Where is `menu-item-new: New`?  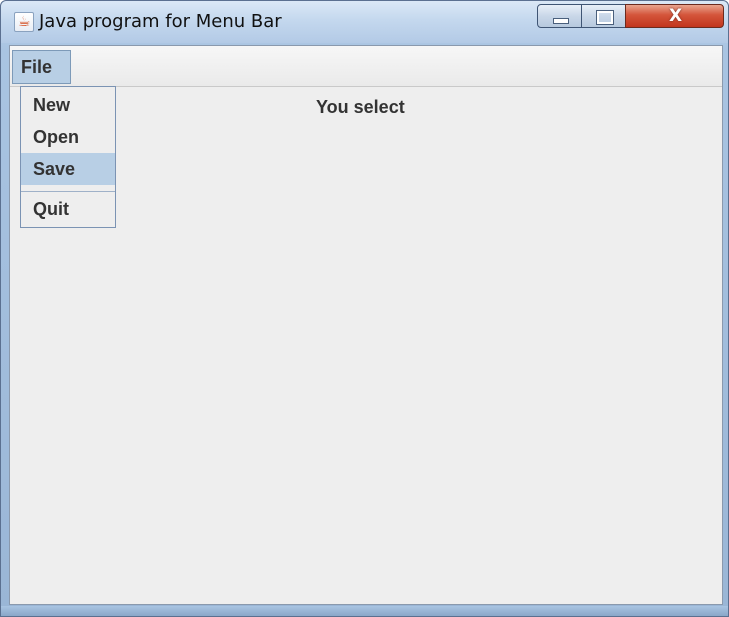
menu-item-new: New is located at coordinates (68, 105).